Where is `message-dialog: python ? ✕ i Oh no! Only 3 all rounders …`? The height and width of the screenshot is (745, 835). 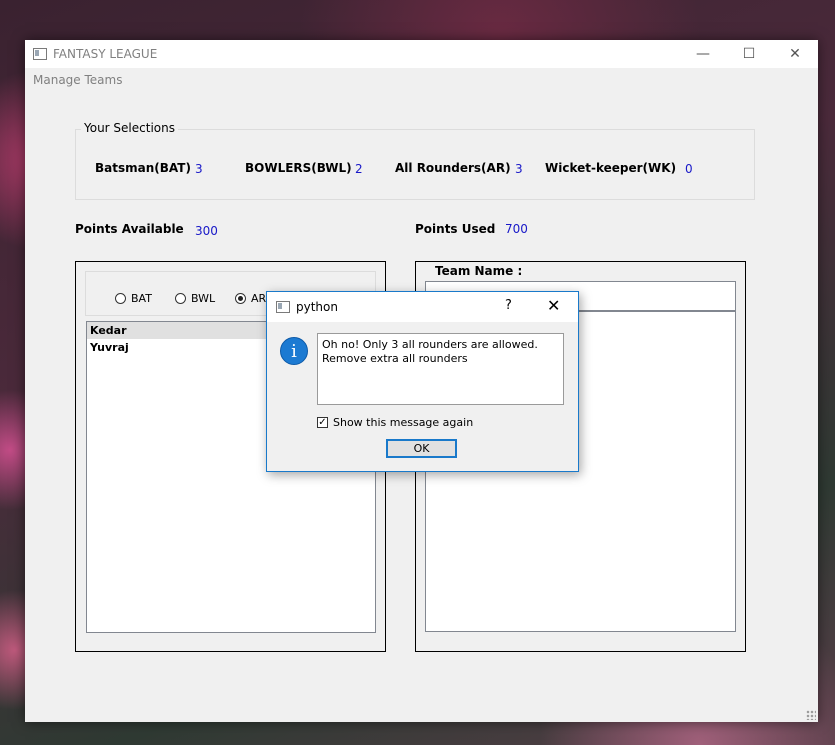
message-dialog: python ? ✕ i Oh no! Only 3 all rounders … is located at coordinates (422, 381).